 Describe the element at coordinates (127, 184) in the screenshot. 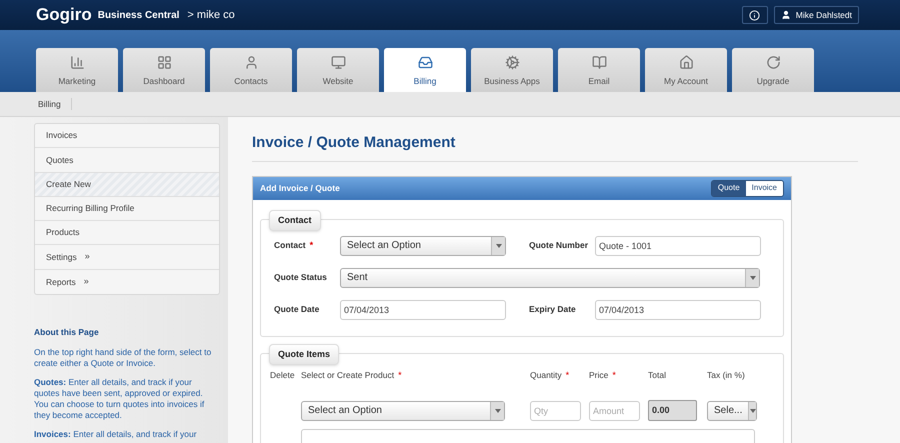

I see `sidebar-item: Create New` at that location.